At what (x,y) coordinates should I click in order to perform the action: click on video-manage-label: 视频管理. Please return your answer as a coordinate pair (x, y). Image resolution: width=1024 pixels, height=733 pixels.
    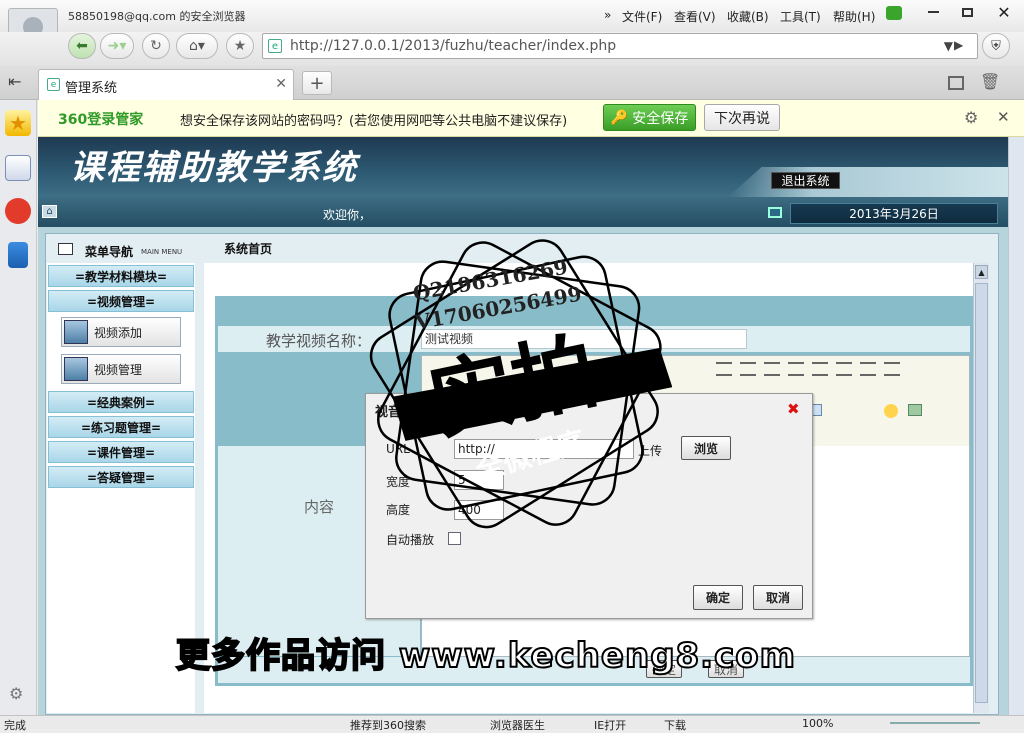
    Looking at the image, I should click on (118, 369).